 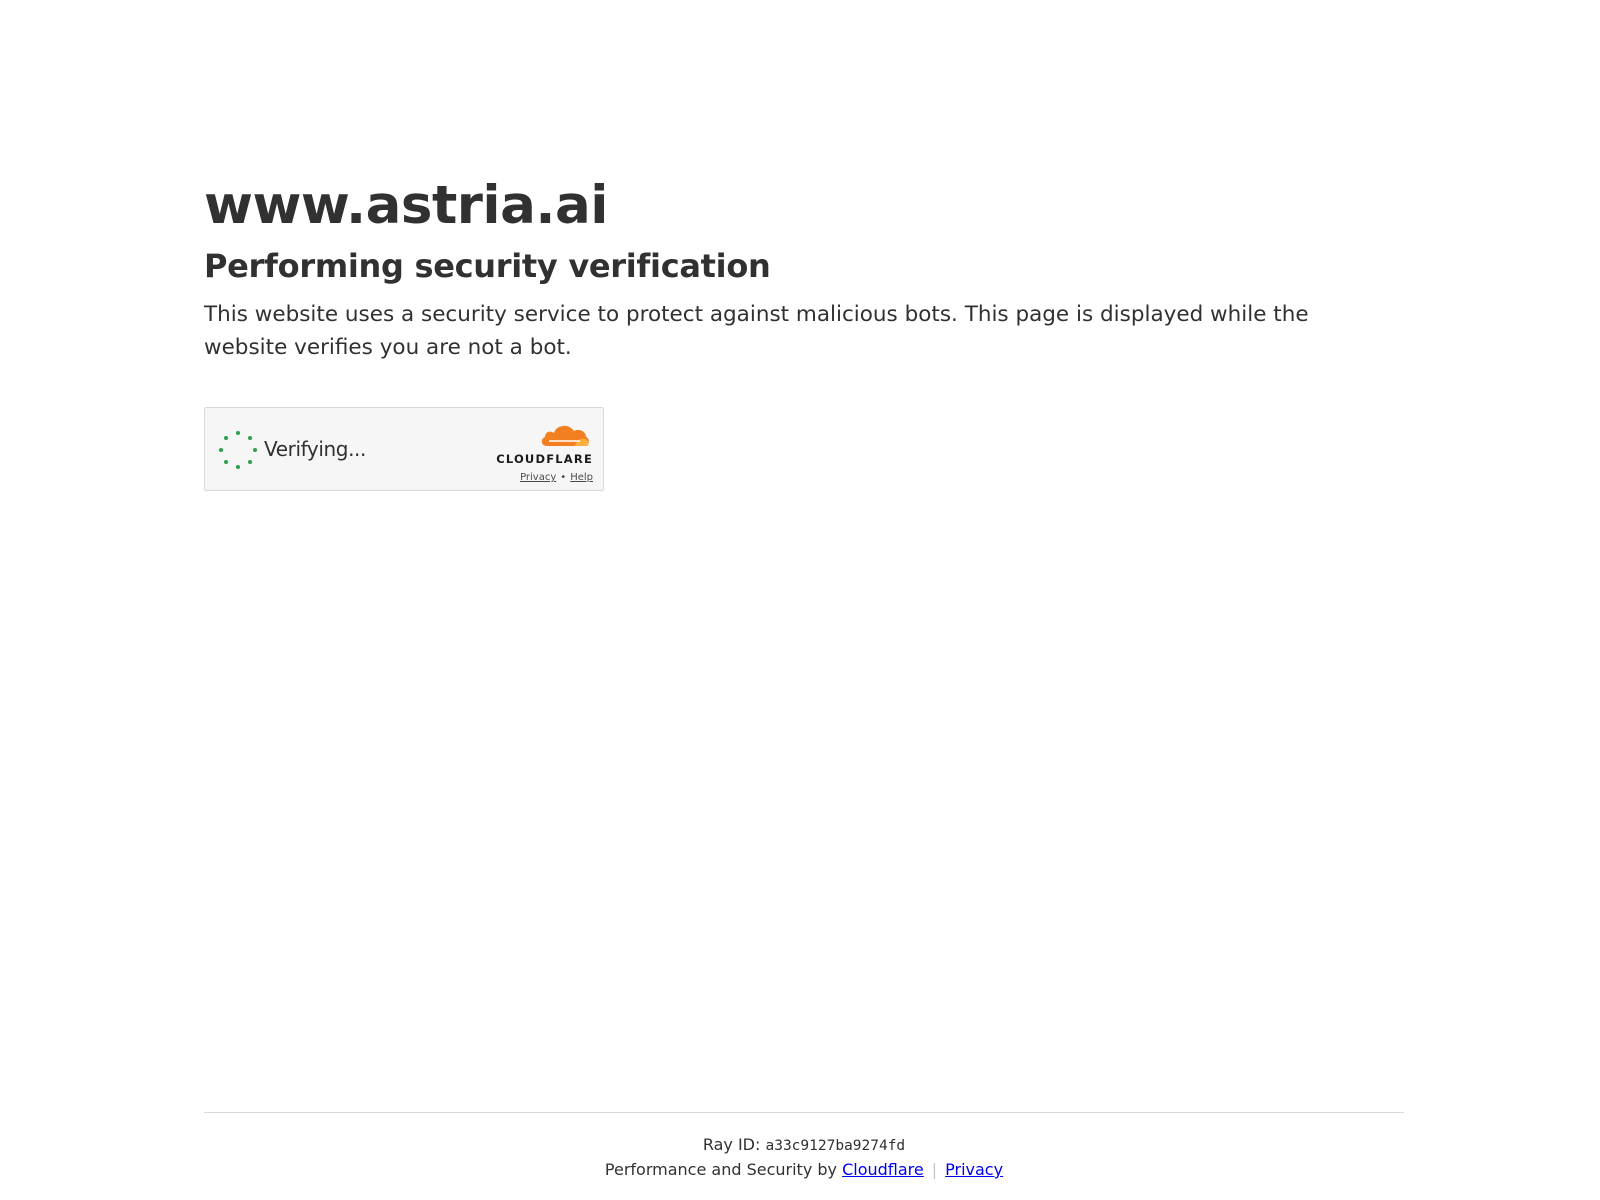 I want to click on cloudflare-cloud-icon, so click(x=565, y=435).